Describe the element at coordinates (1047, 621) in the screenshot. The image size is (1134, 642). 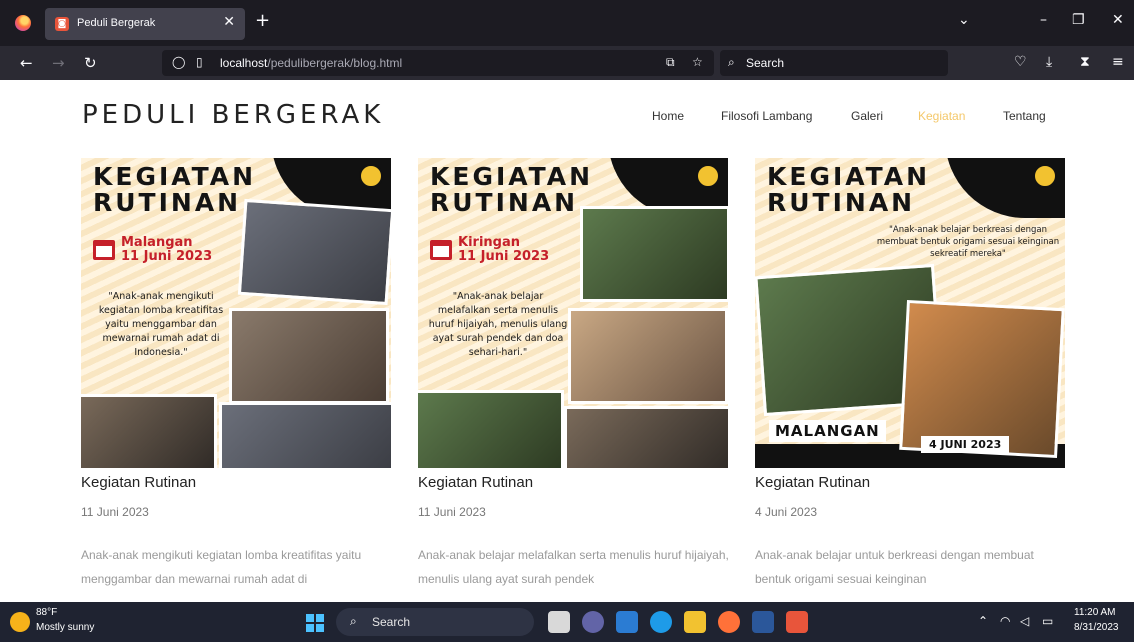
I see `battery-icon: ▭` at that location.